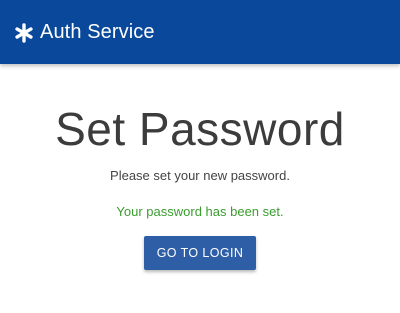  Describe the element at coordinates (24, 32) in the screenshot. I see `asterisk-icon` at that location.